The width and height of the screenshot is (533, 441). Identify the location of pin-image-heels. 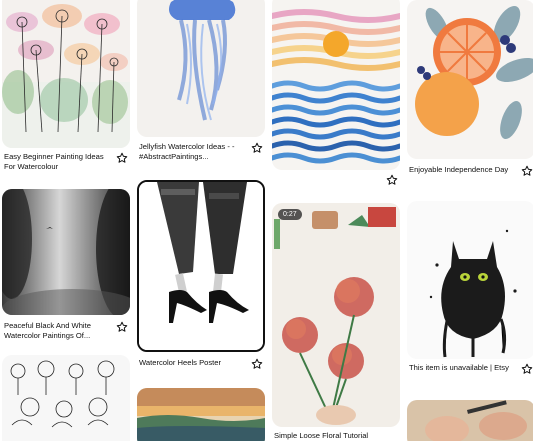
(201, 266).